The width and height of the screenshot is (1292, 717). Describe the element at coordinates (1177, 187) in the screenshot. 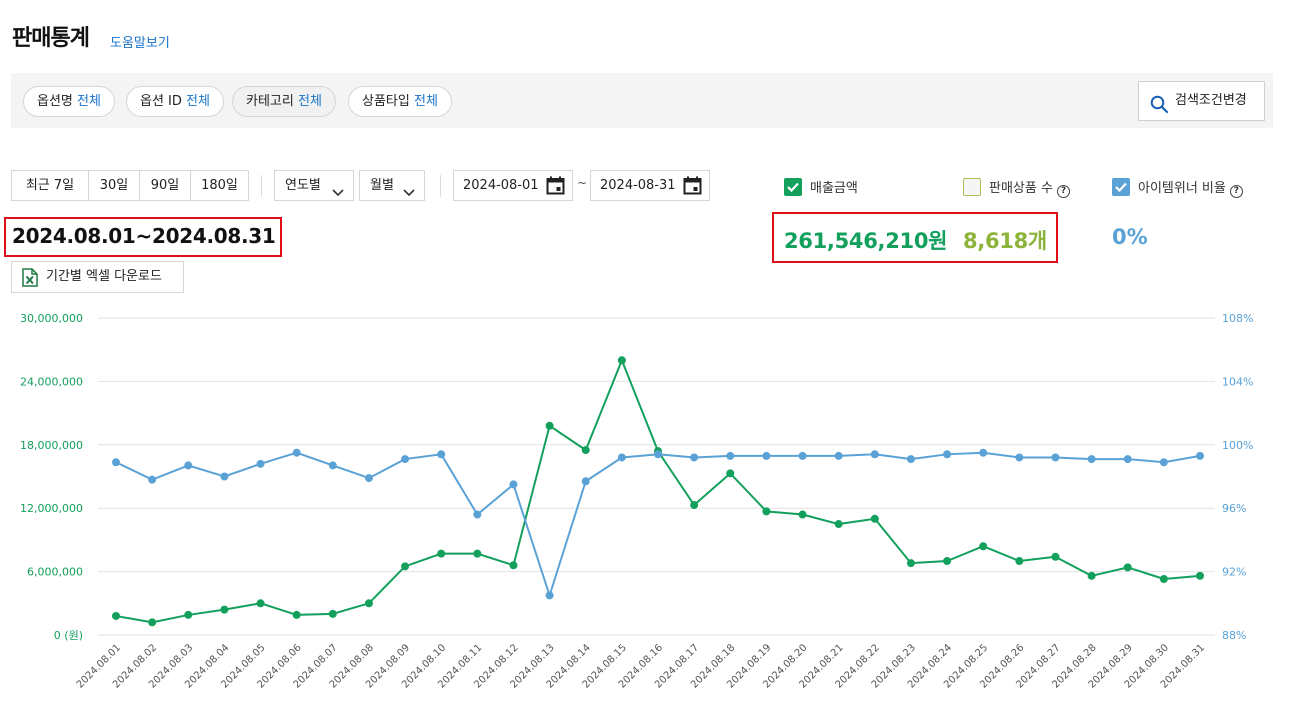

I see `item-winner-ratio-checkbox: 아이템위너 비율?` at that location.